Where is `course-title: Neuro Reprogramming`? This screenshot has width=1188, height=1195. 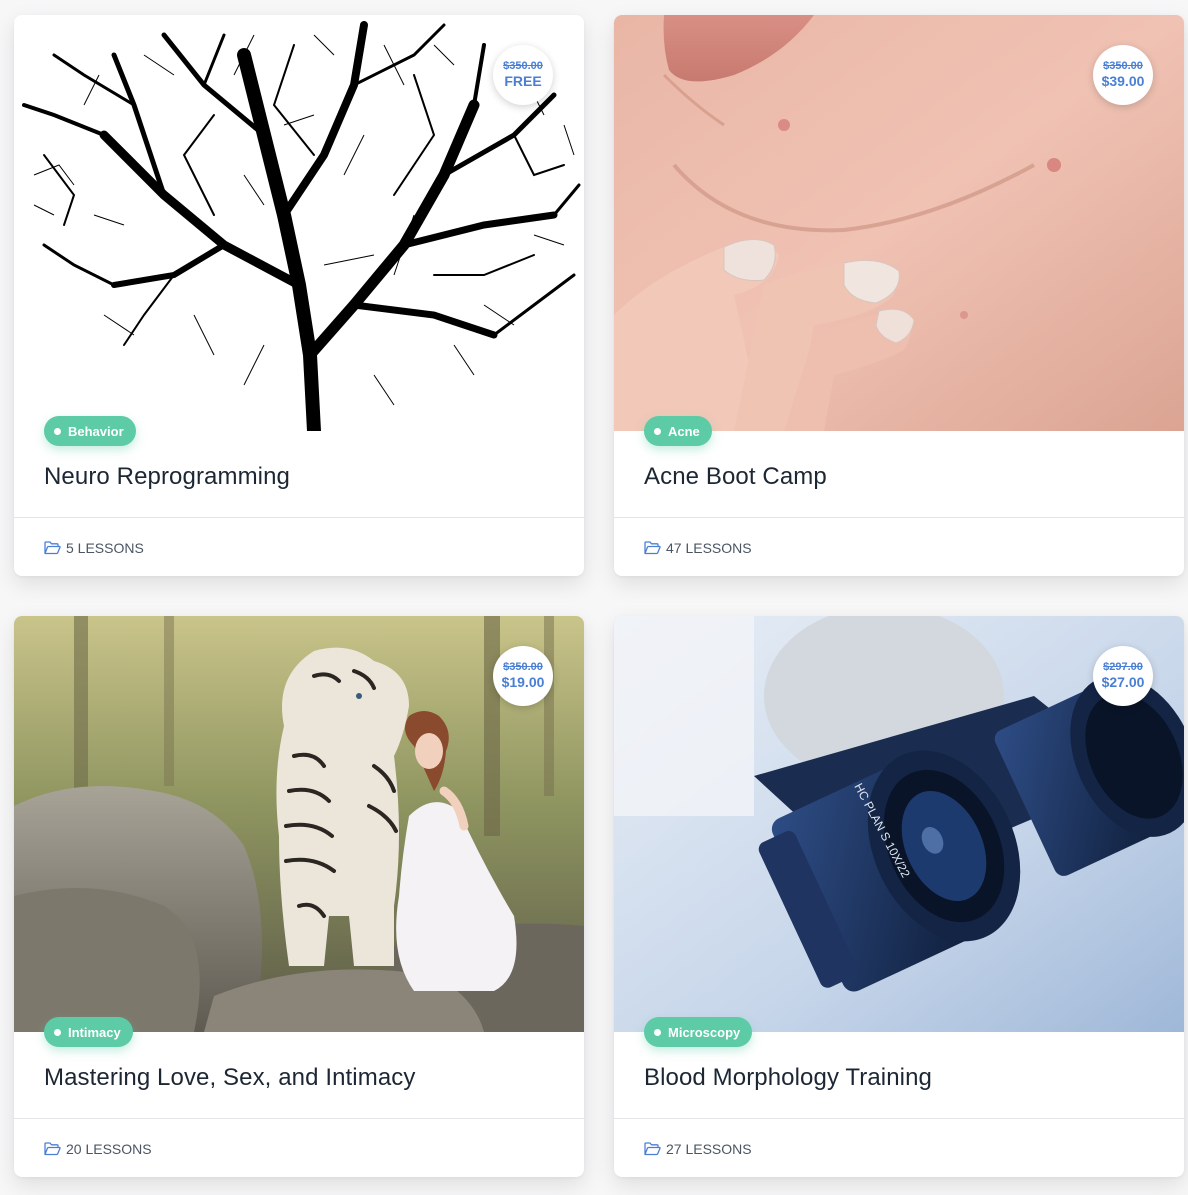
course-title: Neuro Reprogramming is located at coordinates (167, 477).